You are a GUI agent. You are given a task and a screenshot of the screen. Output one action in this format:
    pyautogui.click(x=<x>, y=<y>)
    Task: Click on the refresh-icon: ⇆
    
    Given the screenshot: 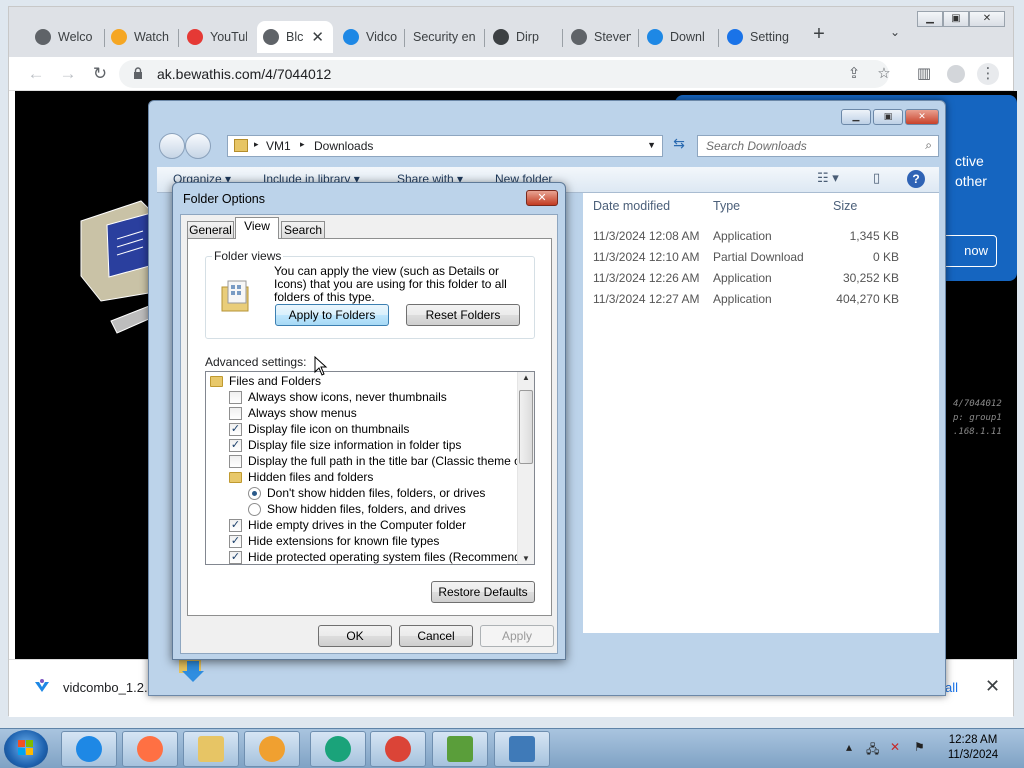 What is the action you would take?
    pyautogui.click(x=679, y=146)
    